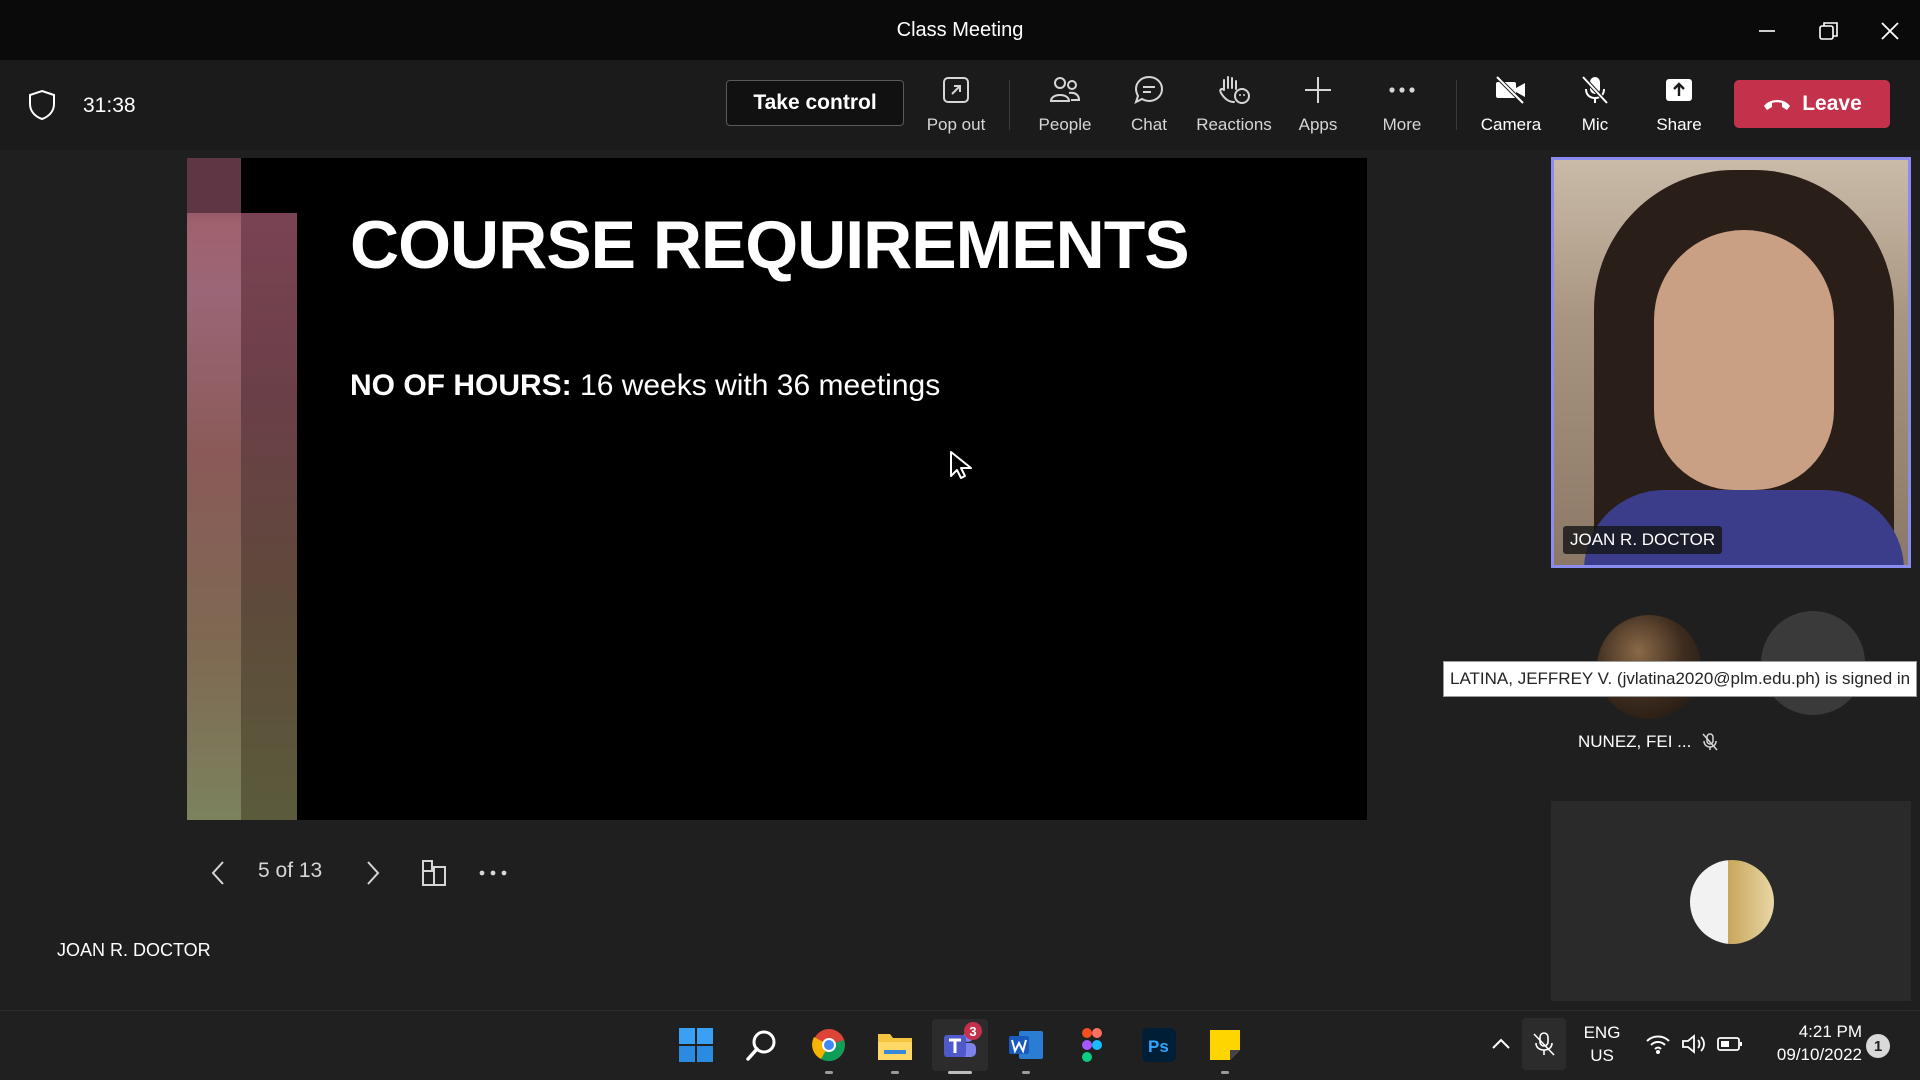 This screenshot has height=1080, width=1920. What do you see at coordinates (42, 107) in the screenshot?
I see `shield-icon` at bounding box center [42, 107].